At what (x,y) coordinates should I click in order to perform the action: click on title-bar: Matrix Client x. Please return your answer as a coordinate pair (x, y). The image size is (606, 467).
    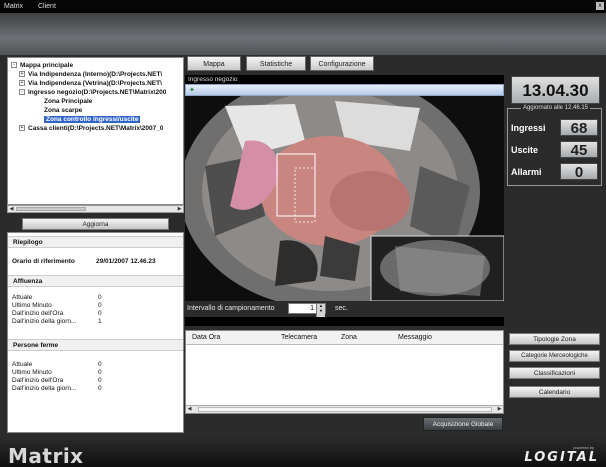
    Looking at the image, I should click on (303, 6).